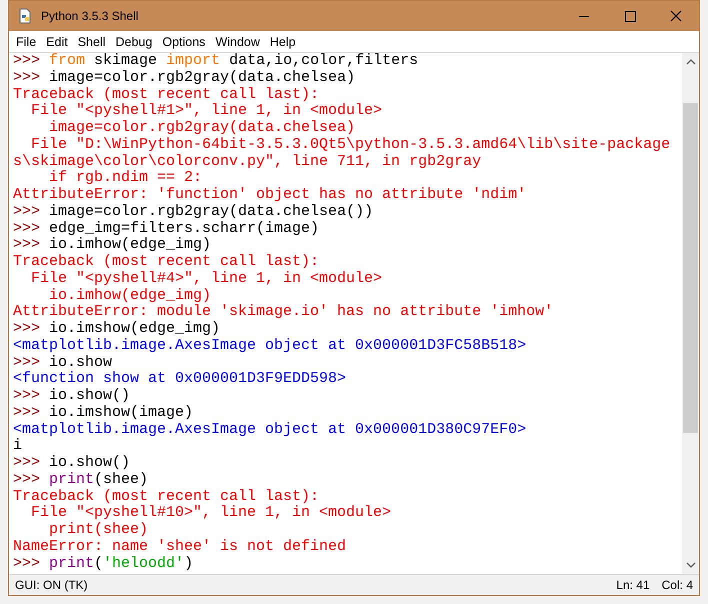  I want to click on code-line: File "<pyshell#4>", line 1, in <module>, so click(207, 279).